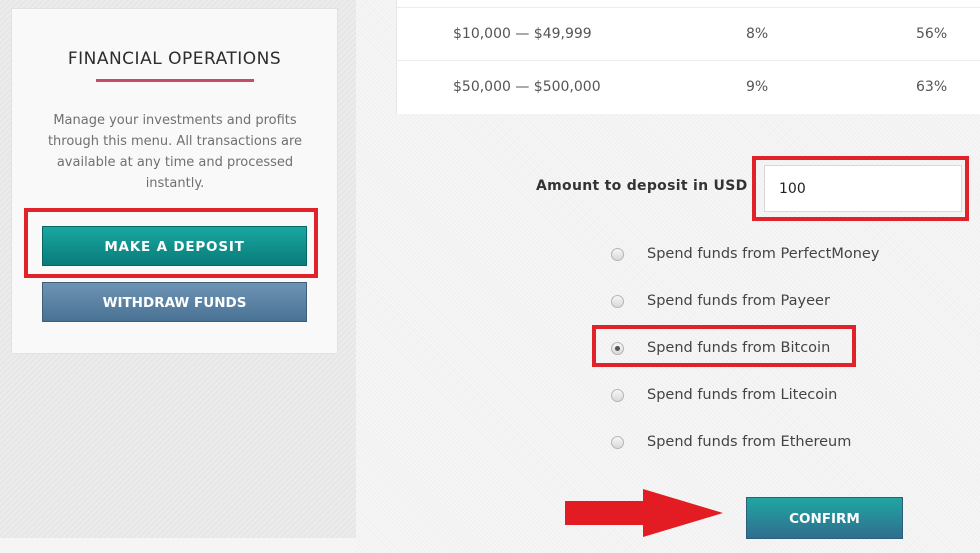  I want to click on payment-option-label: Spend funds from Bitcoin, so click(739, 348).